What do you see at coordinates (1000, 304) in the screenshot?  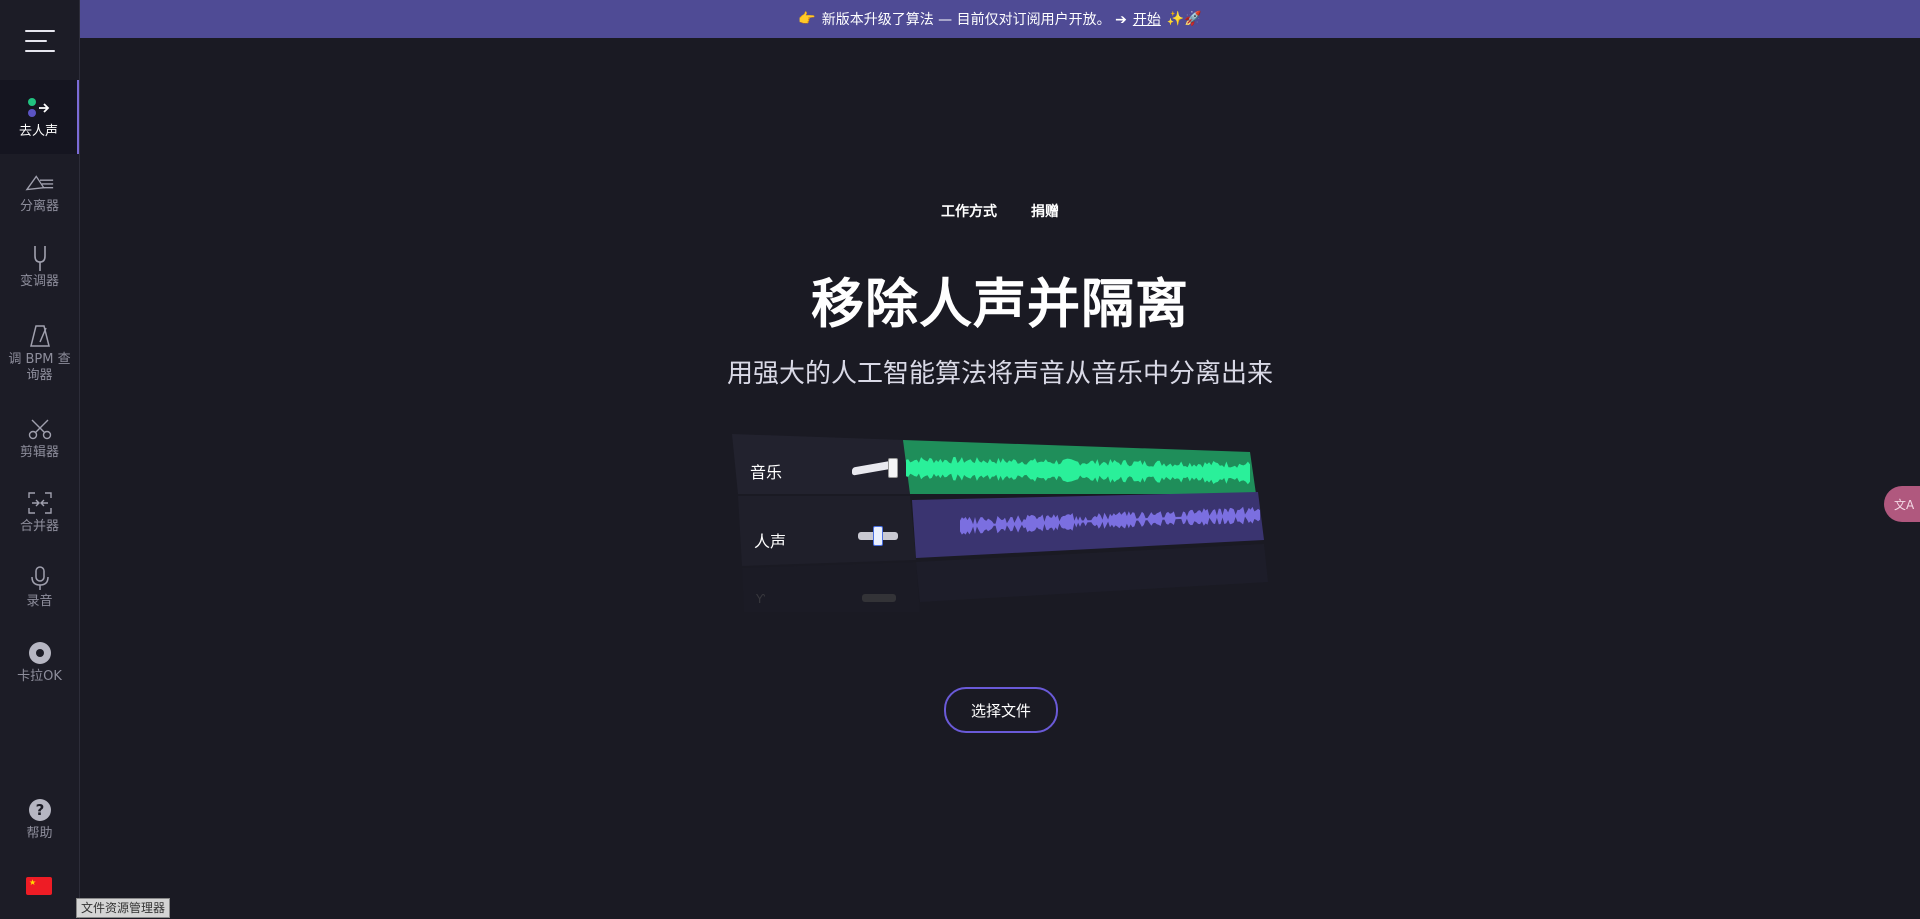 I see `page-title: 移除人声并隔离` at bounding box center [1000, 304].